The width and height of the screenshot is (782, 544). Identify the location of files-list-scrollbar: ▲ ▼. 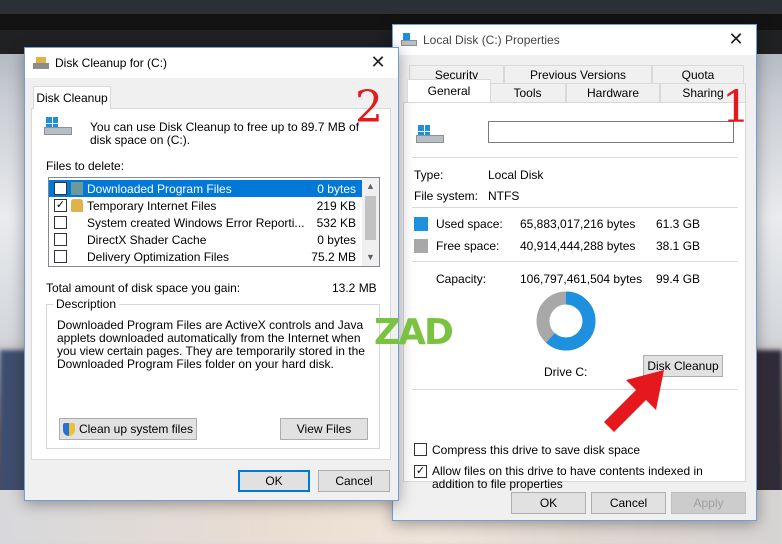
(370, 222).